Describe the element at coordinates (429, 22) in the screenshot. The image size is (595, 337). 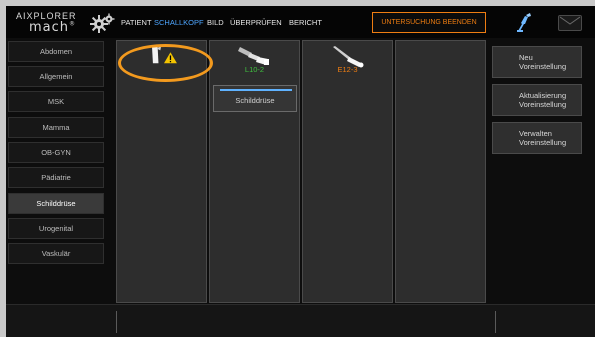
I see `end-exam-button: UNTERSUCHUNG BEENDEN` at that location.